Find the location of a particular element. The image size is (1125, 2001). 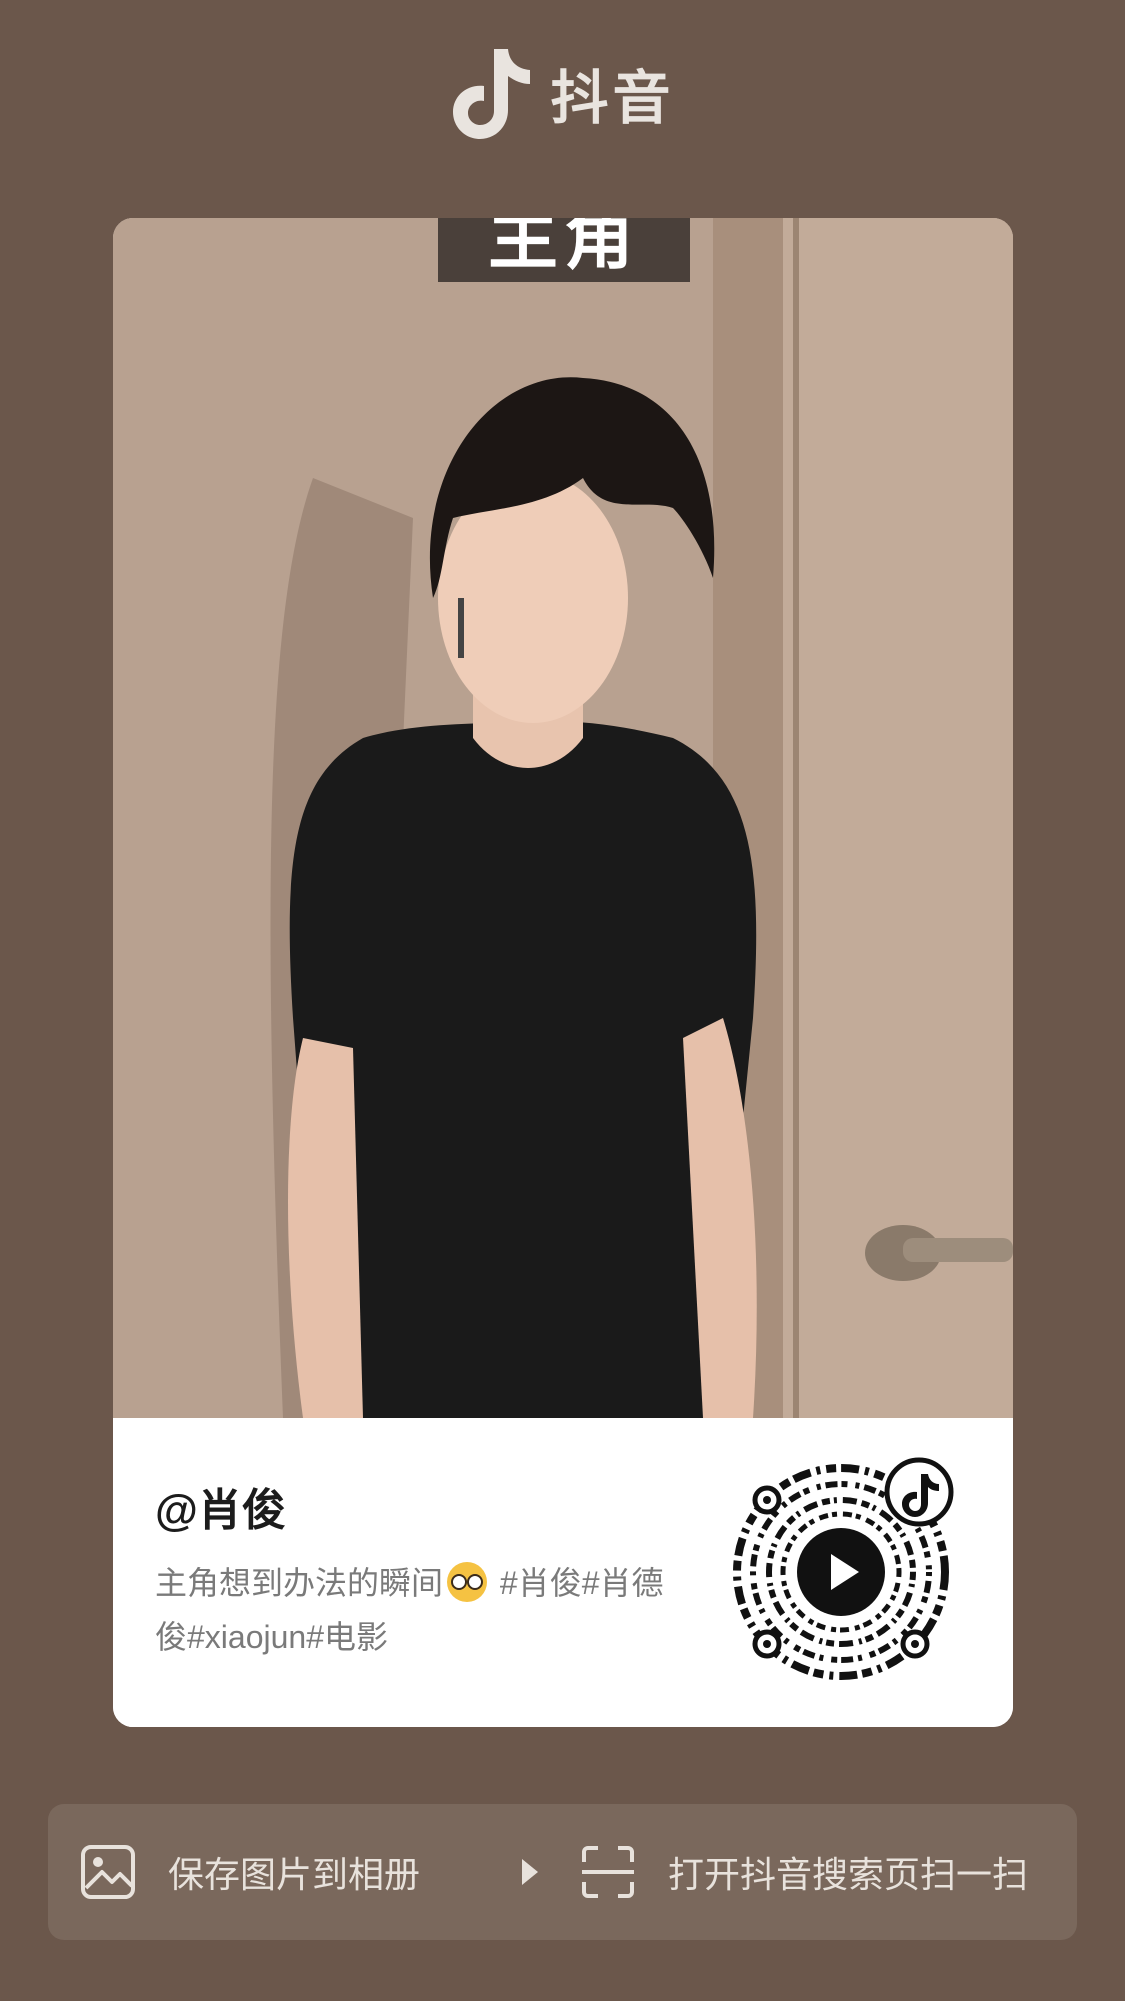

image-icon is located at coordinates (108, 1872).